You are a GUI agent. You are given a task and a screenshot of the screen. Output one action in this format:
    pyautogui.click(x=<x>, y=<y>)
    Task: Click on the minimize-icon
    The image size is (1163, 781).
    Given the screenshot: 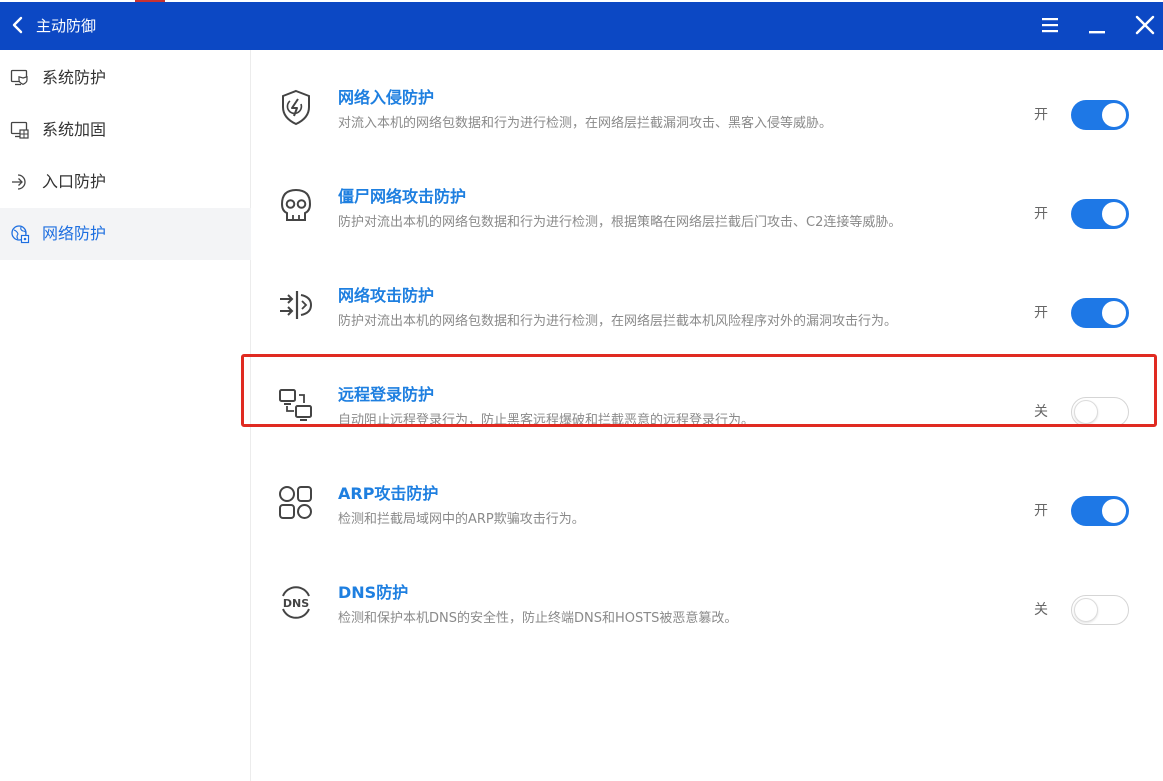 What is the action you would take?
    pyautogui.click(x=1097, y=32)
    